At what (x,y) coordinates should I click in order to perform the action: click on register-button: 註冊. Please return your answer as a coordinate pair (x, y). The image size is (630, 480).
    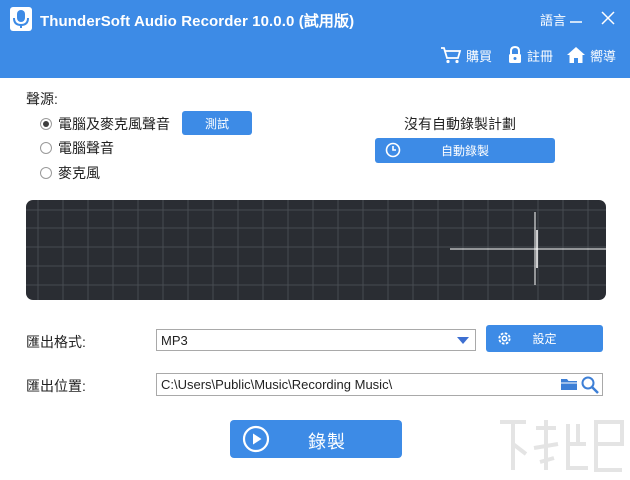
    Looking at the image, I should click on (530, 55).